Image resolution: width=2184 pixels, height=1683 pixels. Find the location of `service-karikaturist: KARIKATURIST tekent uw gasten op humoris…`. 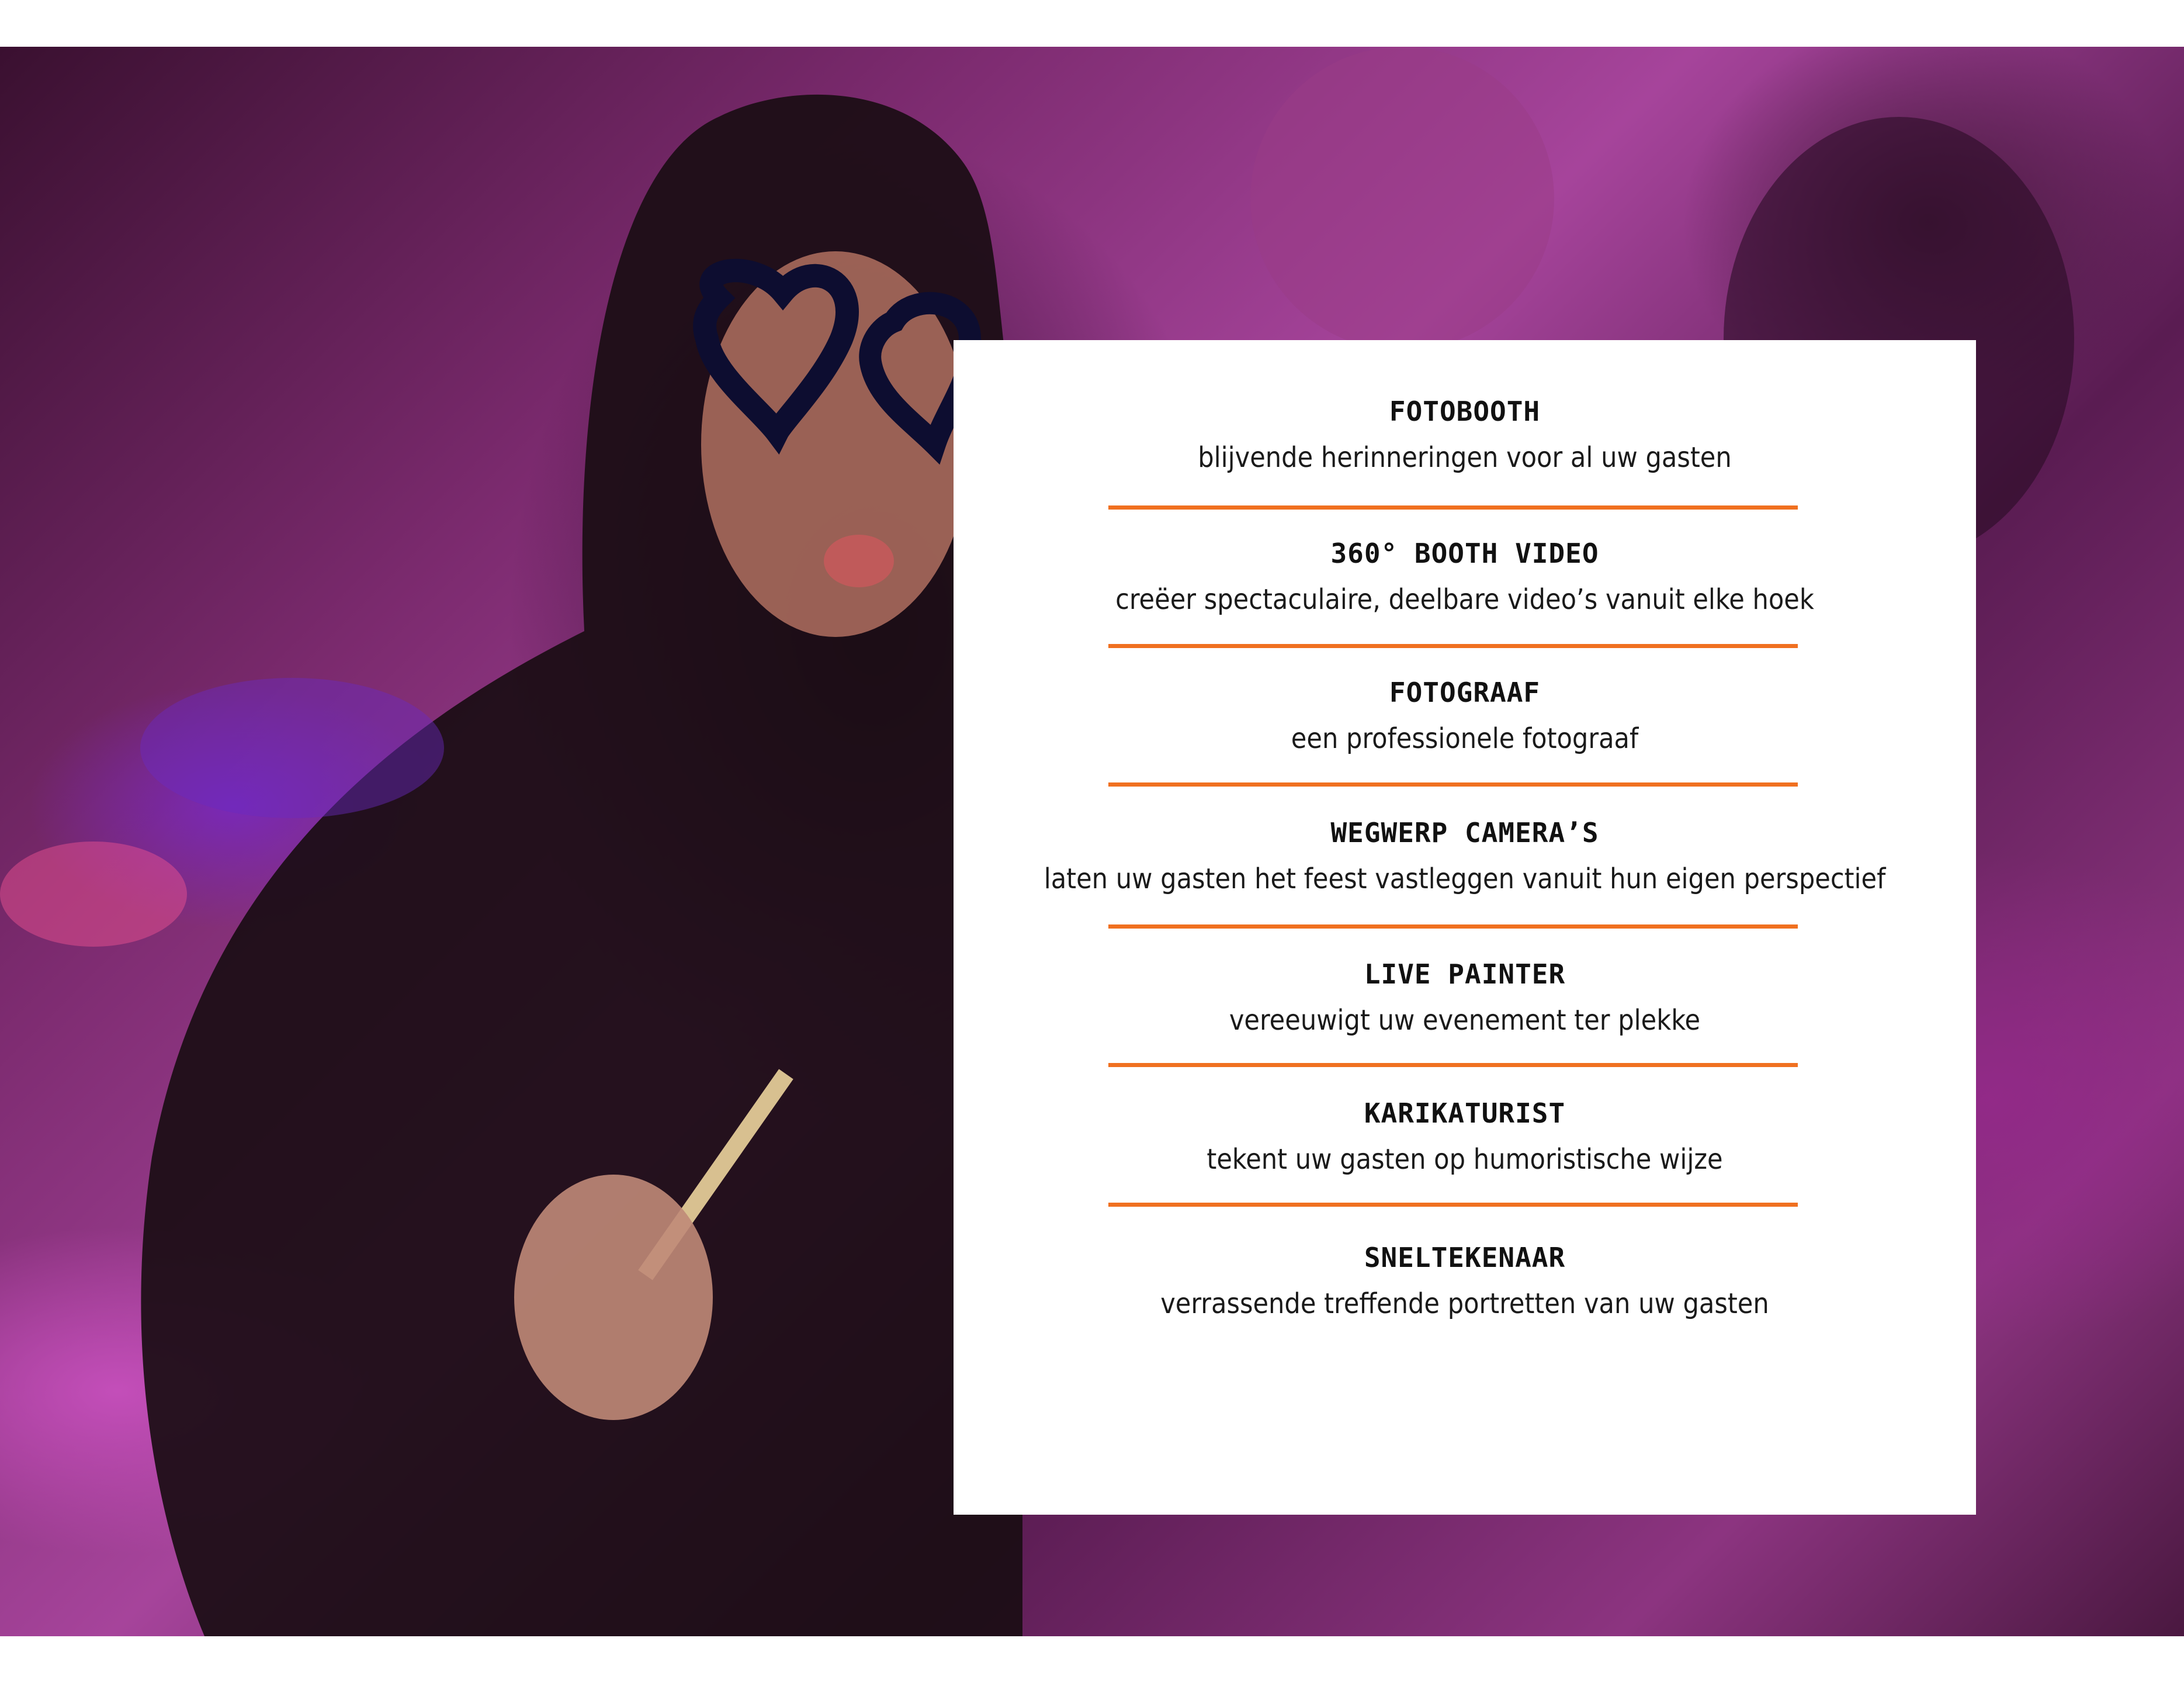

service-karikaturist: KARIKATURIST tekent uw gasten op humoris… is located at coordinates (1465, 1137).